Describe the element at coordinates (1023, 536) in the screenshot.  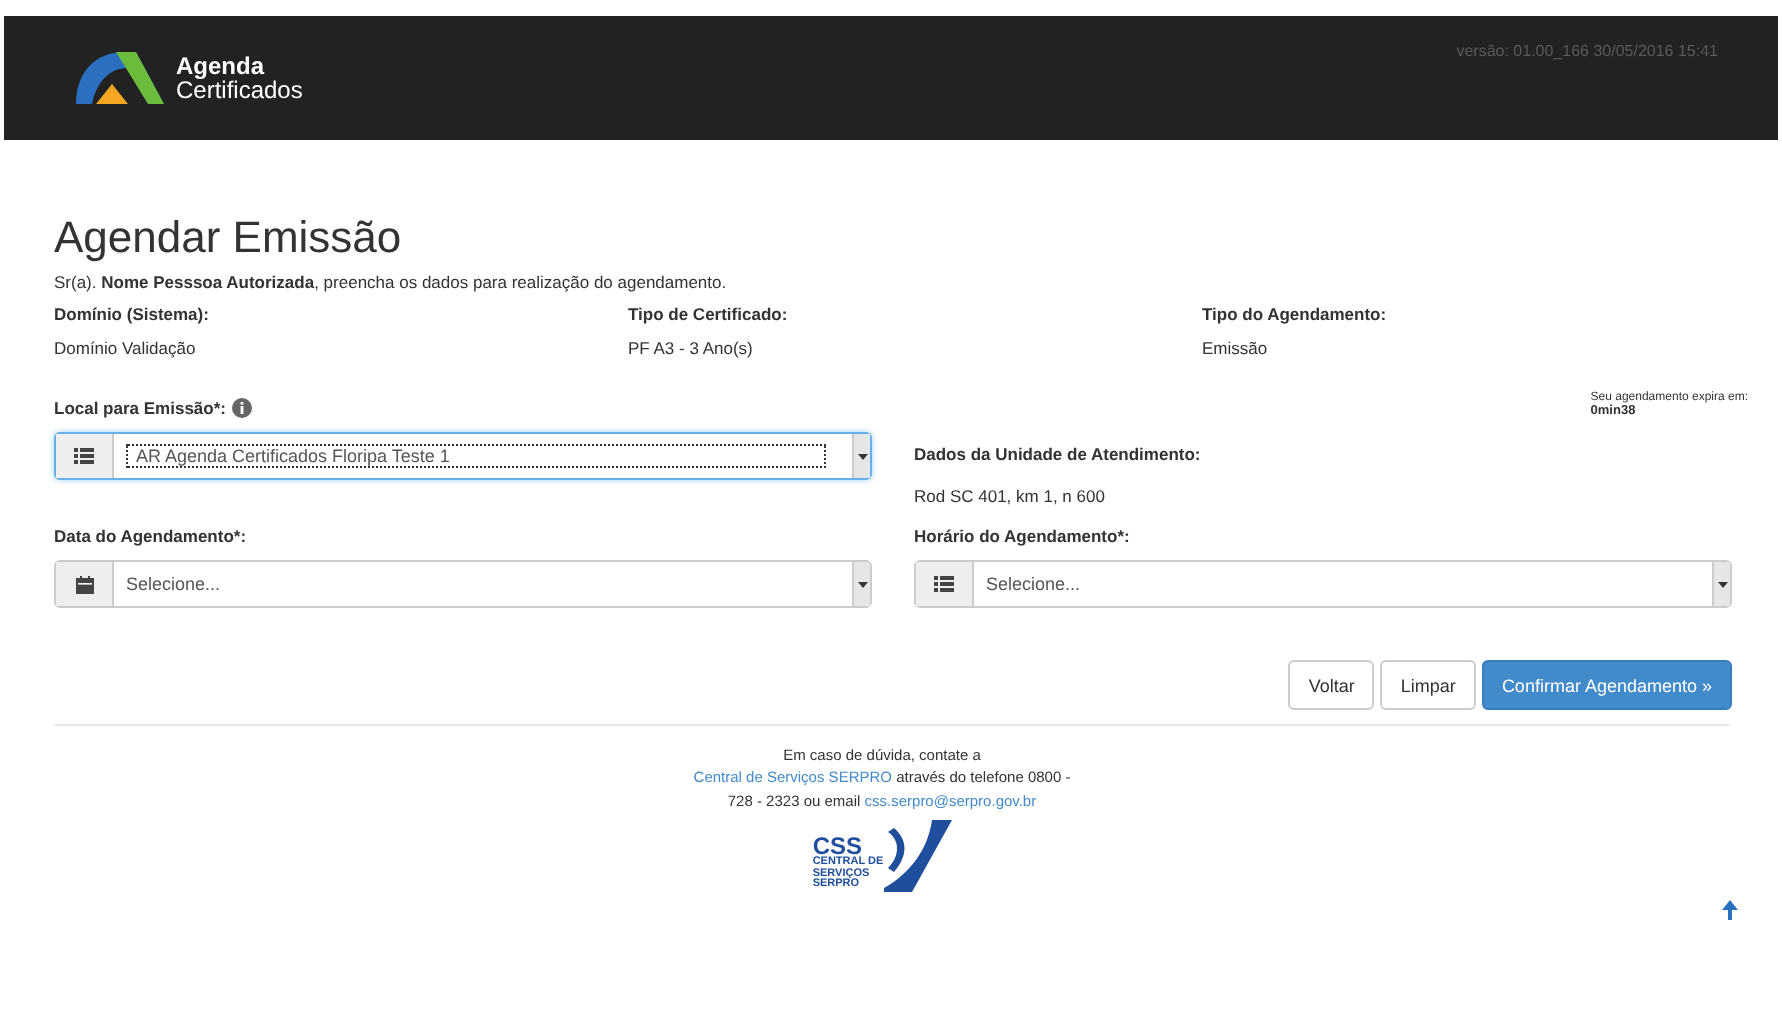
I see `field-label: Horário do Agendamento*:` at that location.